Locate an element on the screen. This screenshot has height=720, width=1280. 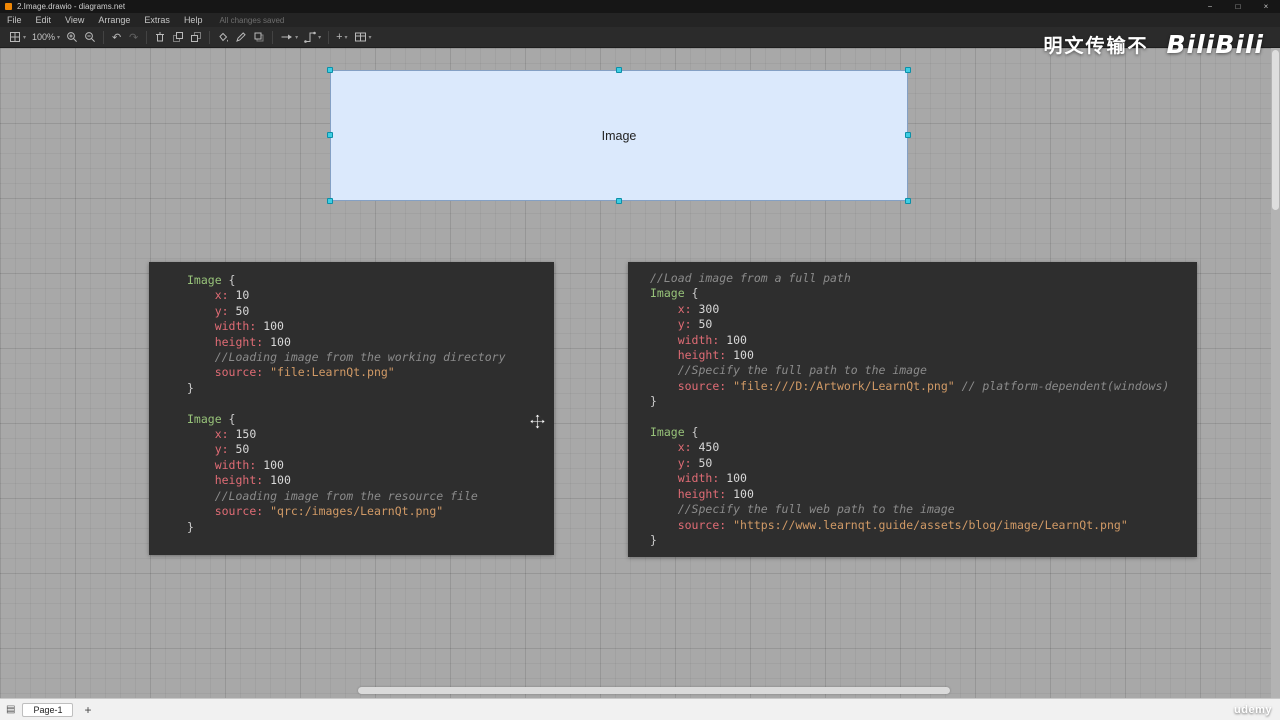
selection-handle-e is located at coordinates (908, 135).